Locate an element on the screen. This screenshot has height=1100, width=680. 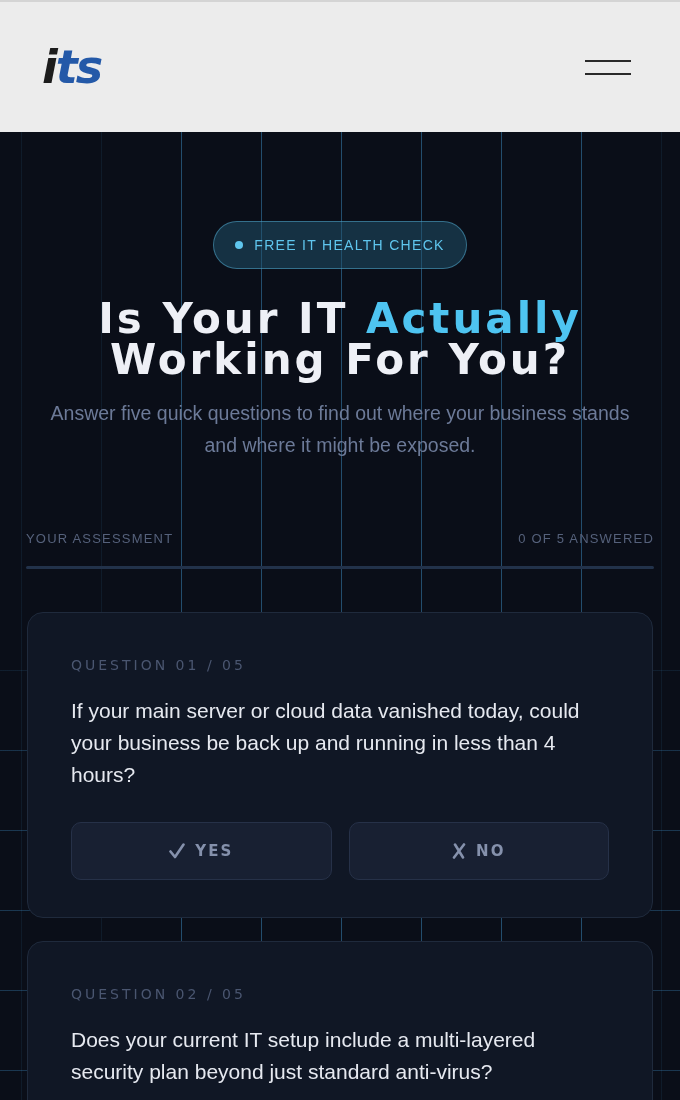
dot-icon is located at coordinates (239, 245).